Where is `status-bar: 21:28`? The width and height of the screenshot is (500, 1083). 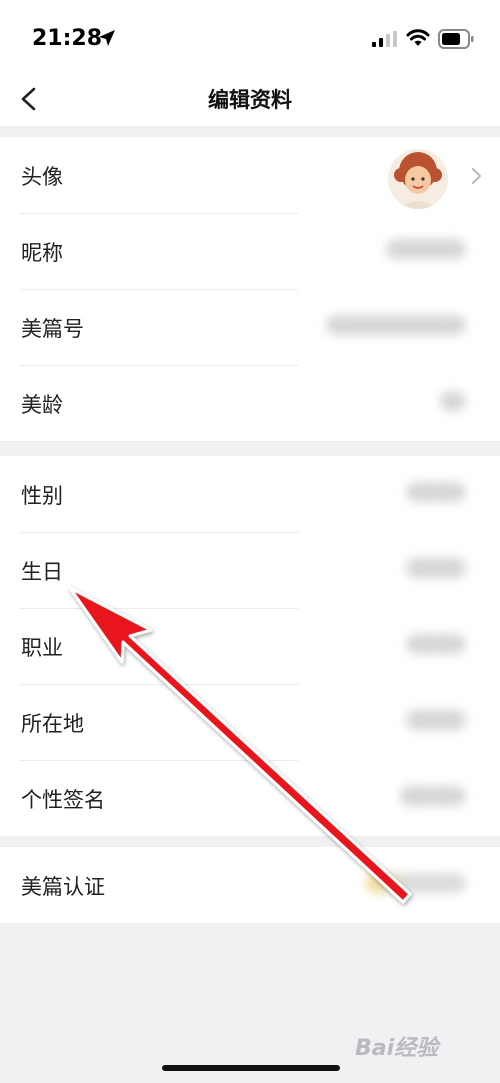 status-bar: 21:28 is located at coordinates (250, 40).